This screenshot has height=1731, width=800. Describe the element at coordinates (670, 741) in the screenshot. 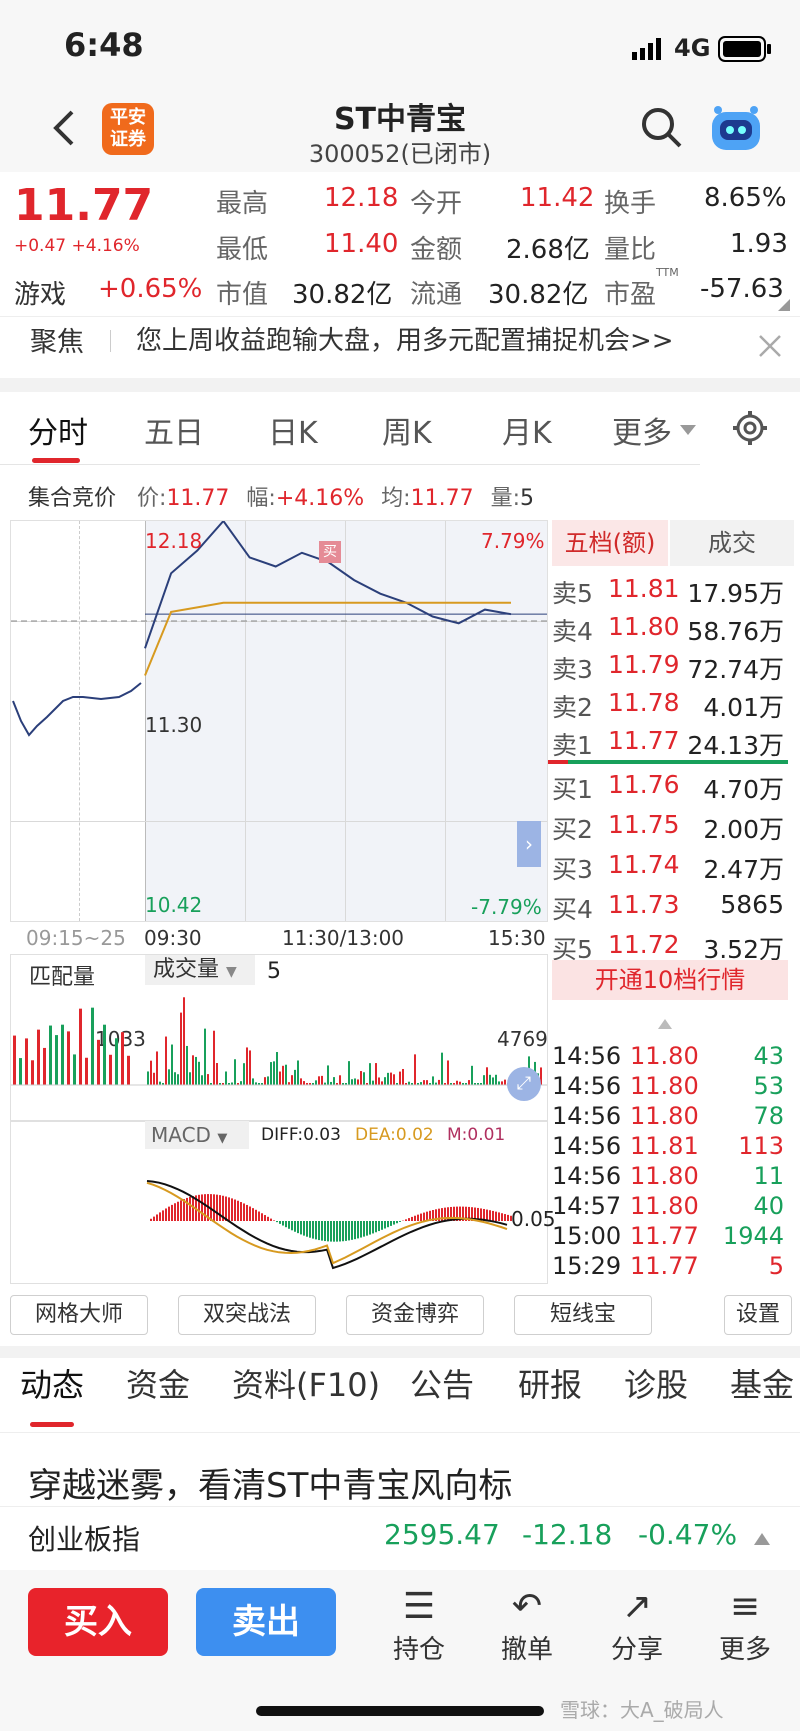

I see `ask-row: 卖1 11.77 24.13万` at that location.